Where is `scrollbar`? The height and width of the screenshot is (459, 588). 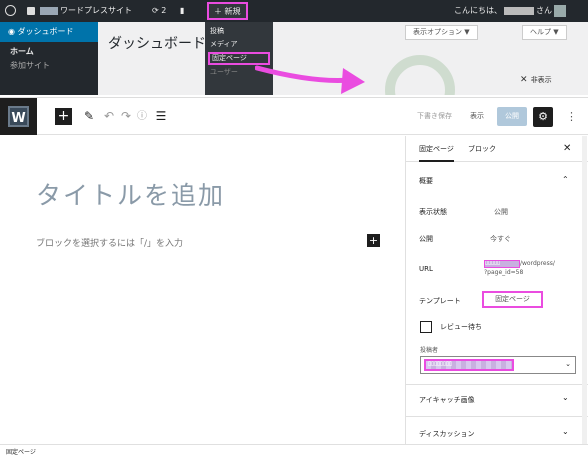 scrollbar is located at coordinates (584, 290).